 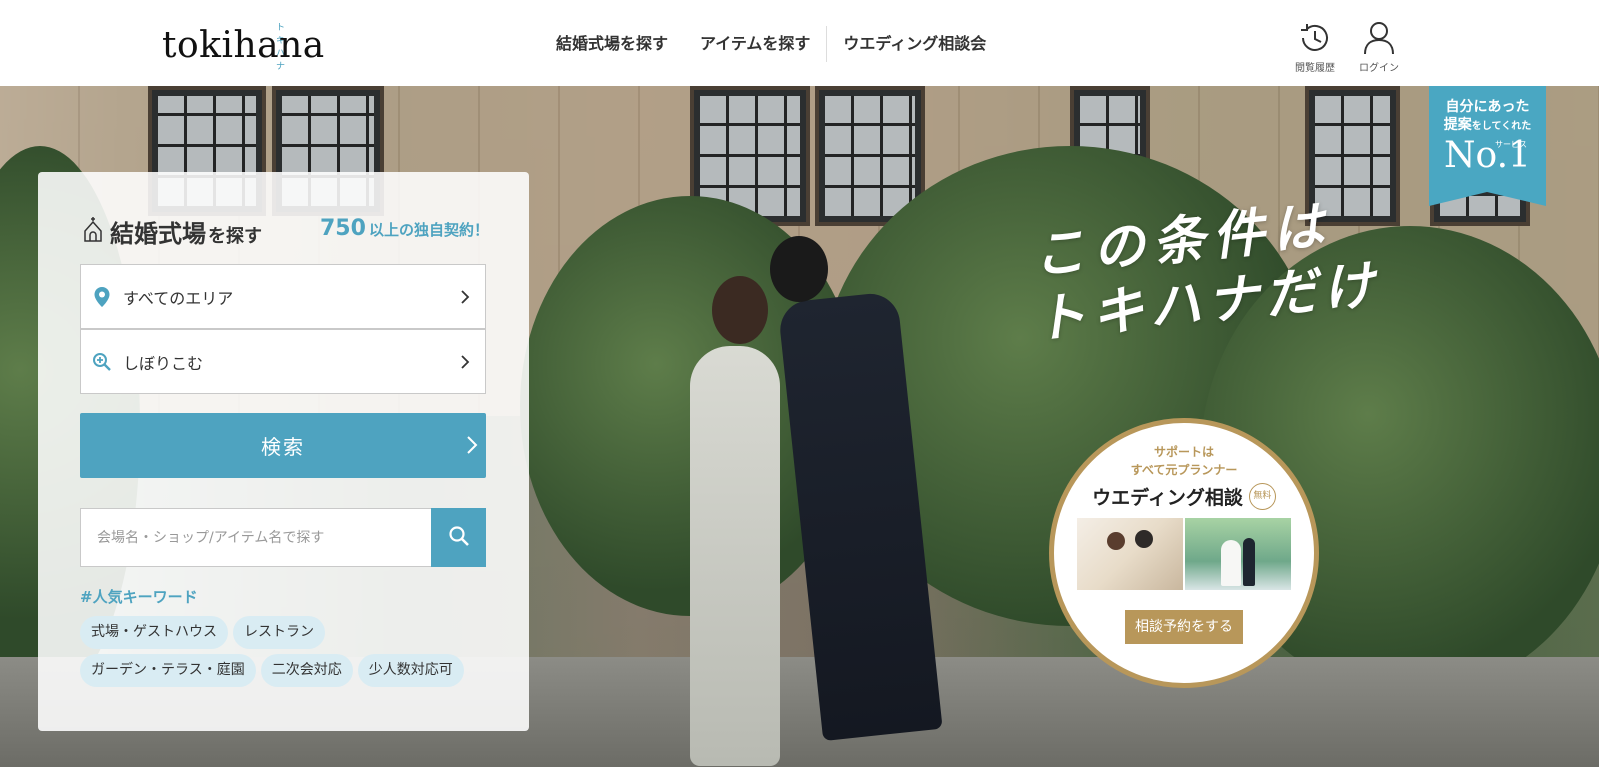 I want to click on login-link: ログイン, so click(x=1379, y=47).